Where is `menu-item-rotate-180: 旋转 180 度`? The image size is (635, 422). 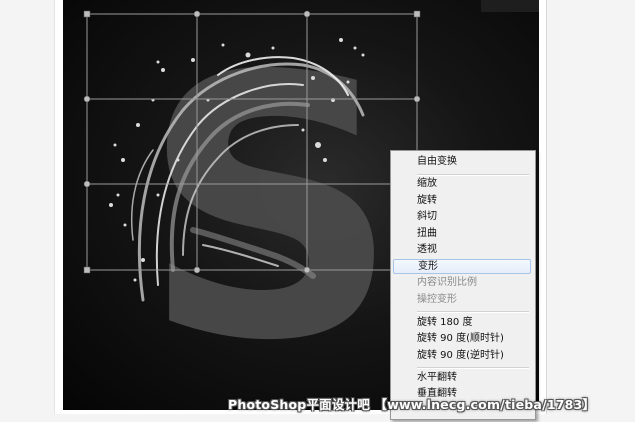
menu-item-rotate-180: 旋转 180 度 is located at coordinates (462, 322).